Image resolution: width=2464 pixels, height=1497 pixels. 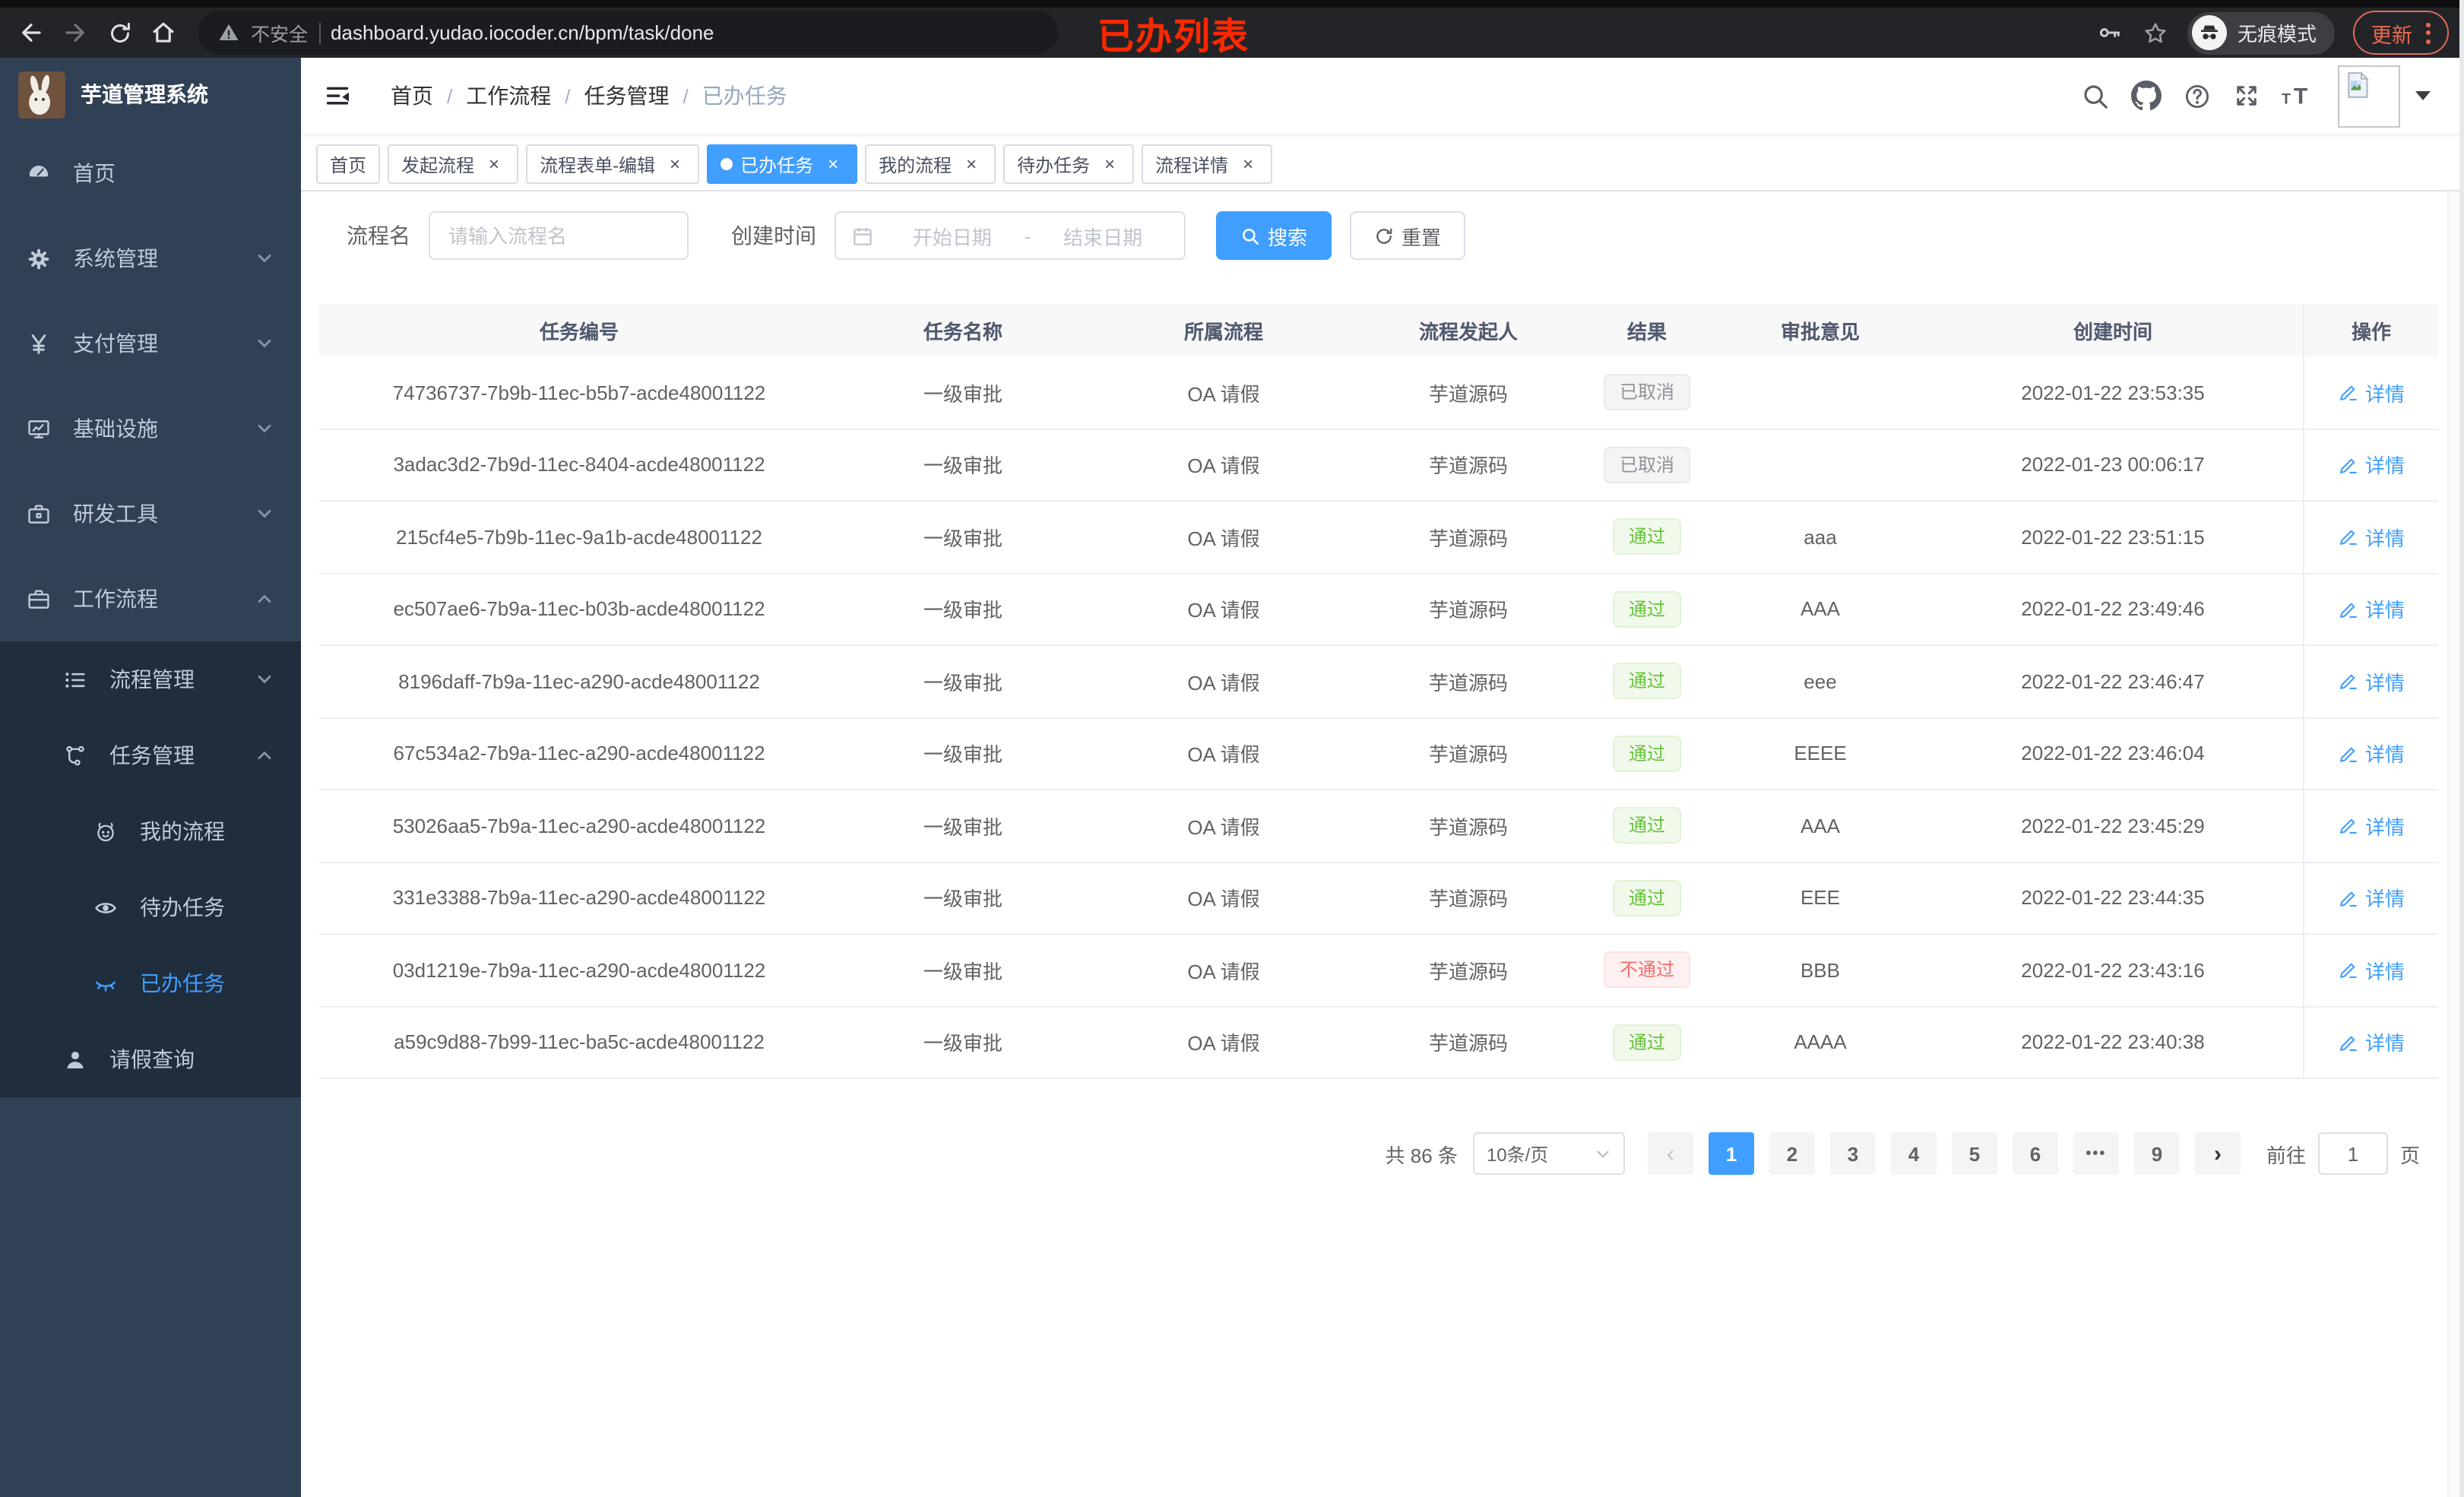 I want to click on tab-home: 首页, so click(x=348, y=164).